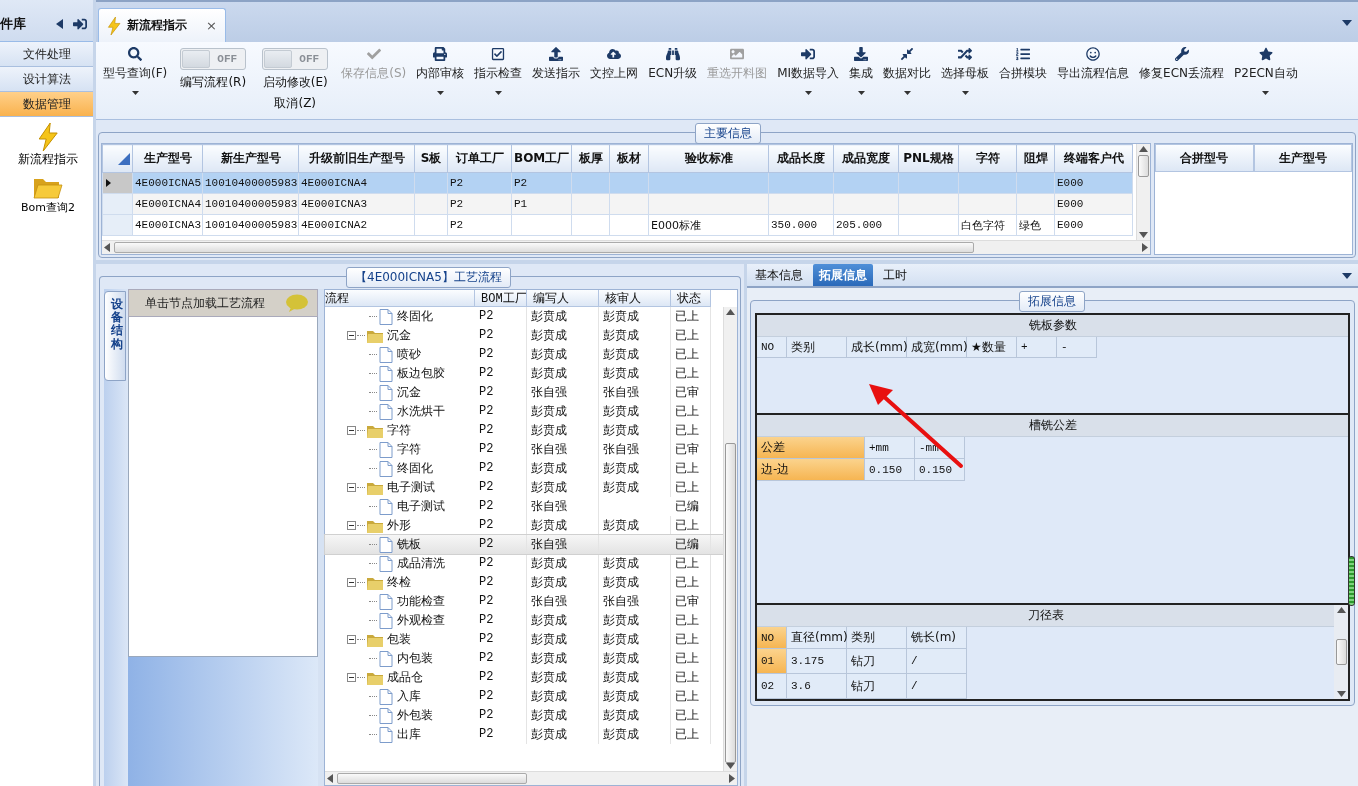  Describe the element at coordinates (524, 354) in the screenshot. I see `tree-row: 喷砂 P2 彭贲成 彭贲成 已上` at that location.